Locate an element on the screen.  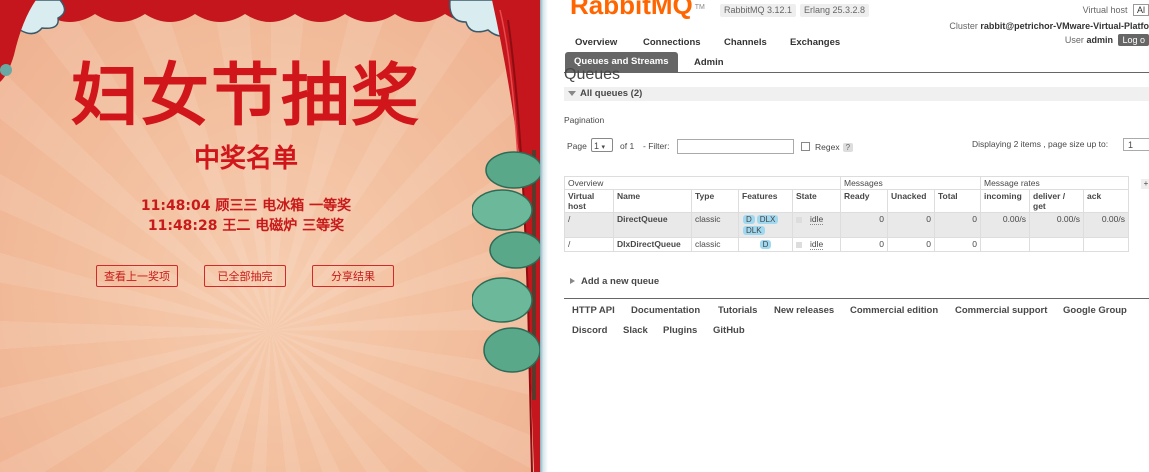
filter-label: - Filter: is located at coordinates (656, 146).